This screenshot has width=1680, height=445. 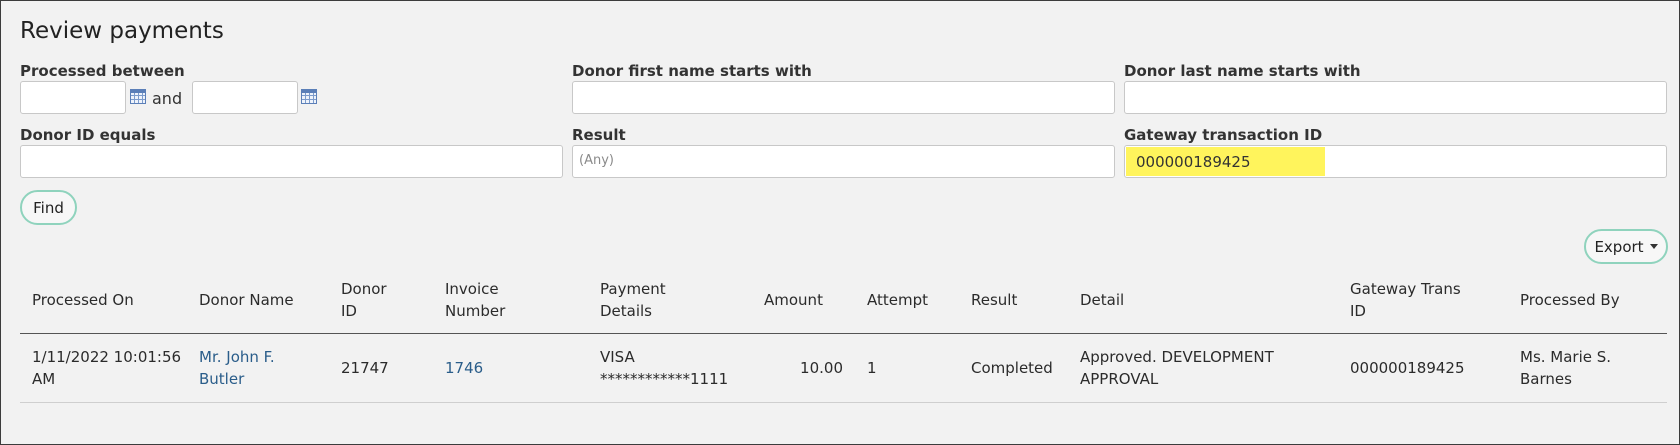 I want to click on result-label: Result, so click(x=599, y=135).